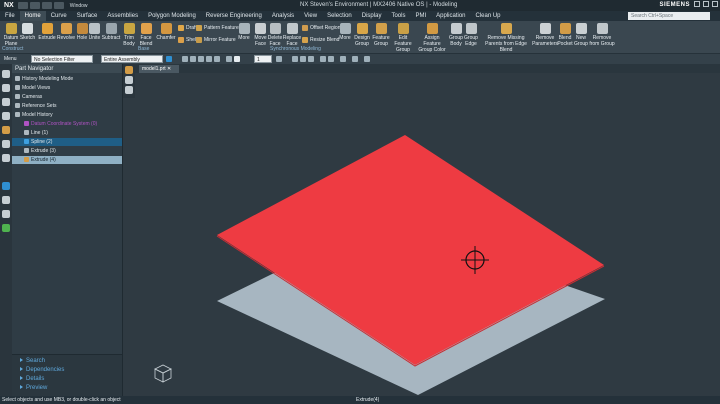  What do you see at coordinates (303, 59) in the screenshot?
I see `fit-icon` at bounding box center [303, 59].